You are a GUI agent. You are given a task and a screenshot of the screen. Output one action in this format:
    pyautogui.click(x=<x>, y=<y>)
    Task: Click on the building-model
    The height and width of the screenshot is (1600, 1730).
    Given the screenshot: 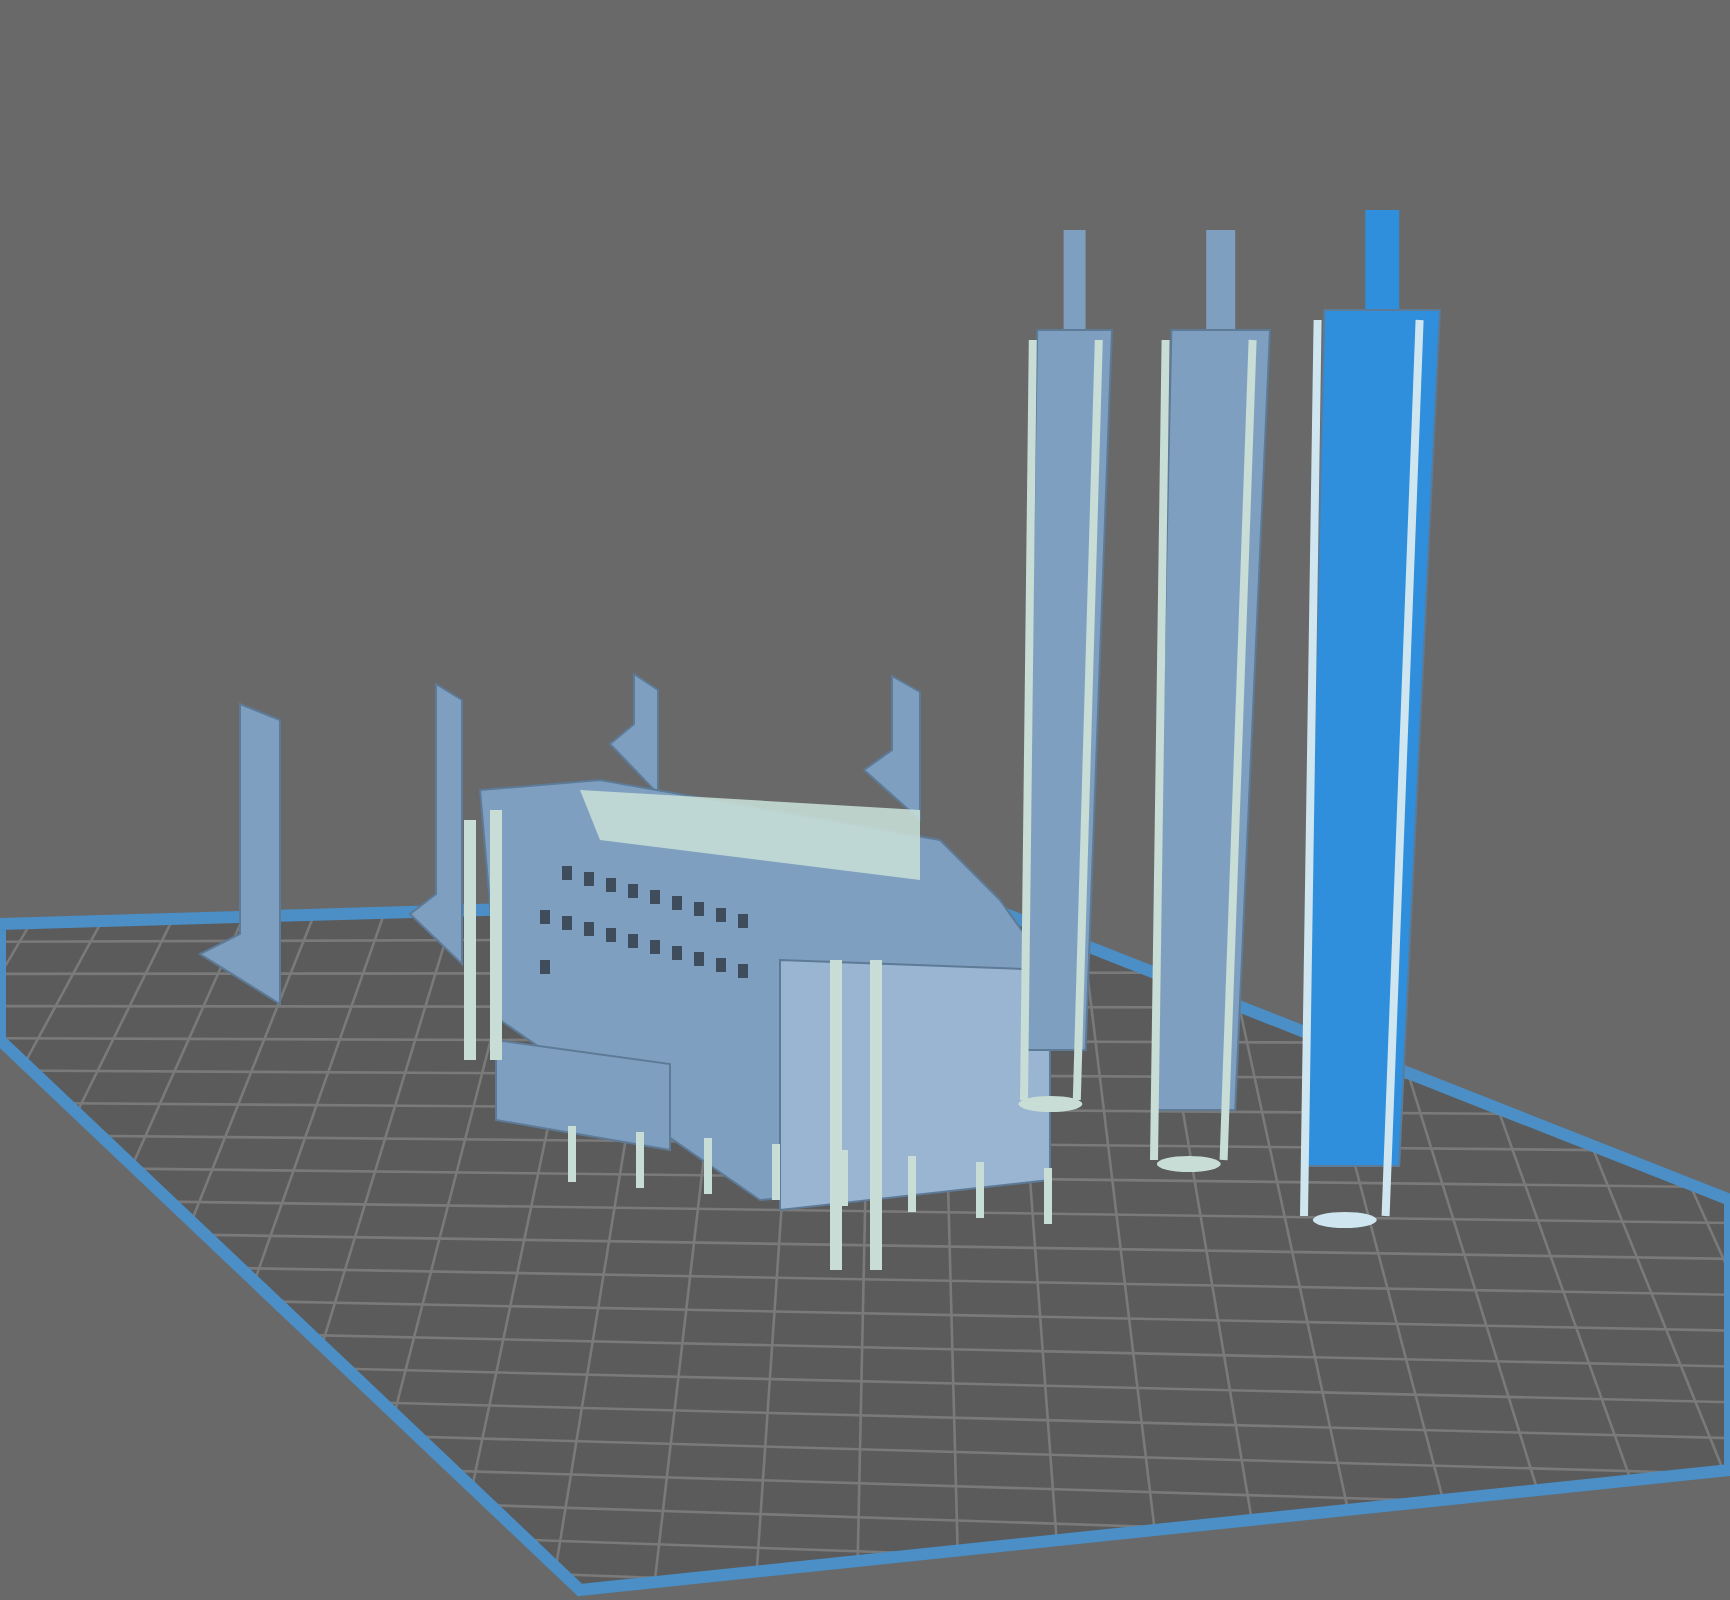 What is the action you would take?
    pyautogui.click(x=758, y=1024)
    